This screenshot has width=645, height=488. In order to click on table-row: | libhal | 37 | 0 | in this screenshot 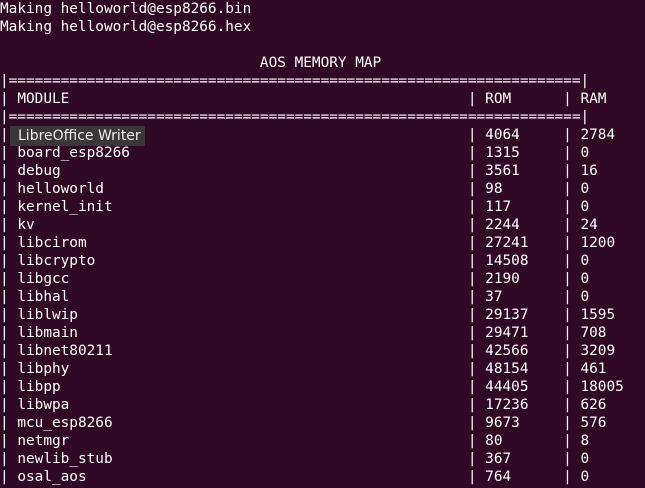, I will do `click(322, 297)`.